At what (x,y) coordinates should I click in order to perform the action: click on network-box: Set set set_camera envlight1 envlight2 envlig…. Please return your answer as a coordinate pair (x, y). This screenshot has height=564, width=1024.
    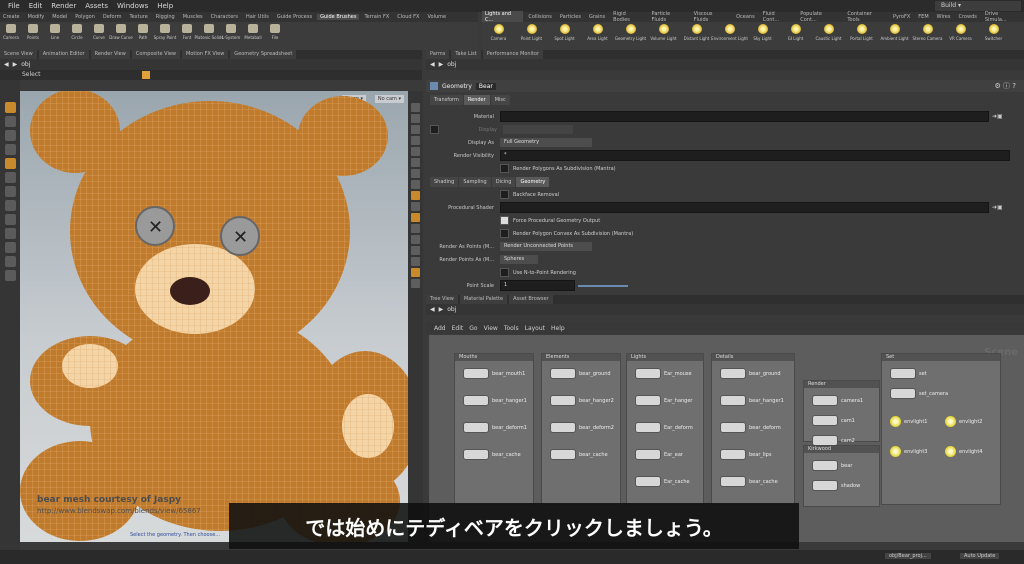
    Looking at the image, I should click on (941, 429).